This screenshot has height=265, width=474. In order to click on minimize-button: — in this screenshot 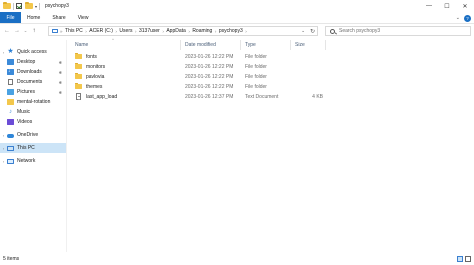, I will do `click(429, 6)`.